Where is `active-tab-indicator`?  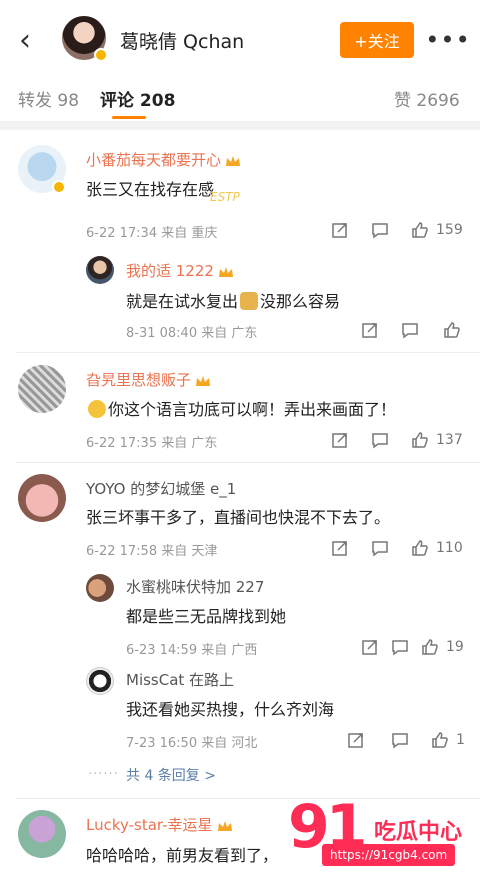
active-tab-indicator is located at coordinates (129, 117).